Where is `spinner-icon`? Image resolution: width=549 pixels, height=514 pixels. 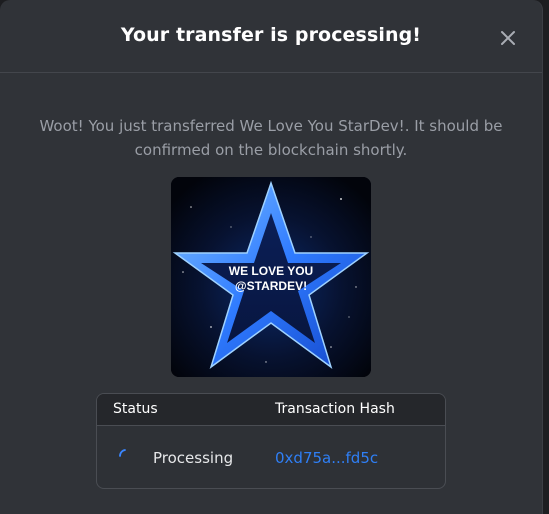 spinner-icon is located at coordinates (122, 453).